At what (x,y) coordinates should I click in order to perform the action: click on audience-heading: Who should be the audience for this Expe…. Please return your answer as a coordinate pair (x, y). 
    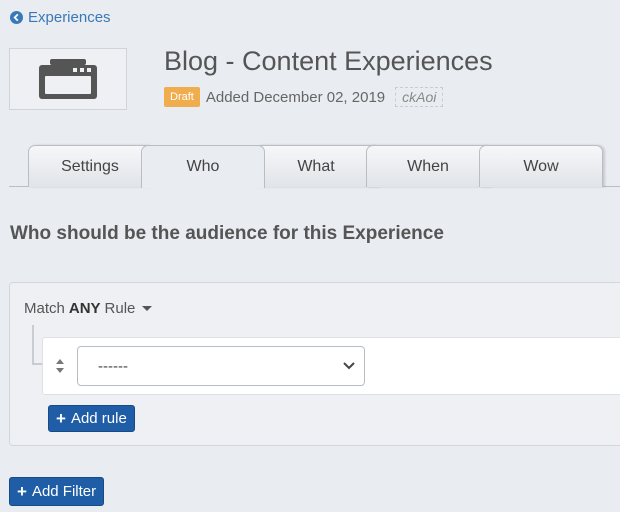
    Looking at the image, I should click on (227, 233).